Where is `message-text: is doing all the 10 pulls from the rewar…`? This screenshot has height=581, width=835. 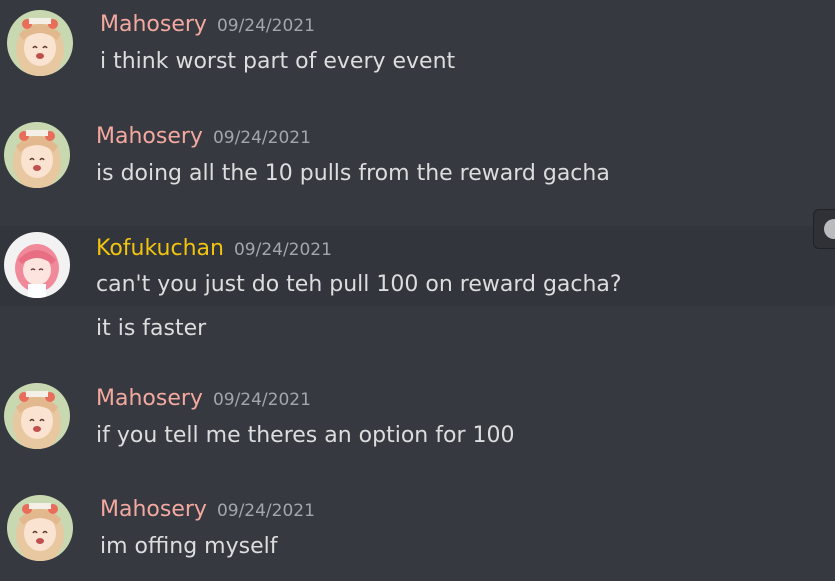 message-text: is doing all the 10 pulls from the rewar… is located at coordinates (353, 173).